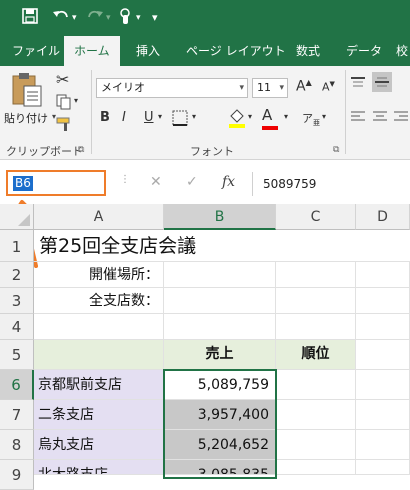 This screenshot has height=490, width=410. I want to click on tab-review: 校, so click(402, 51).